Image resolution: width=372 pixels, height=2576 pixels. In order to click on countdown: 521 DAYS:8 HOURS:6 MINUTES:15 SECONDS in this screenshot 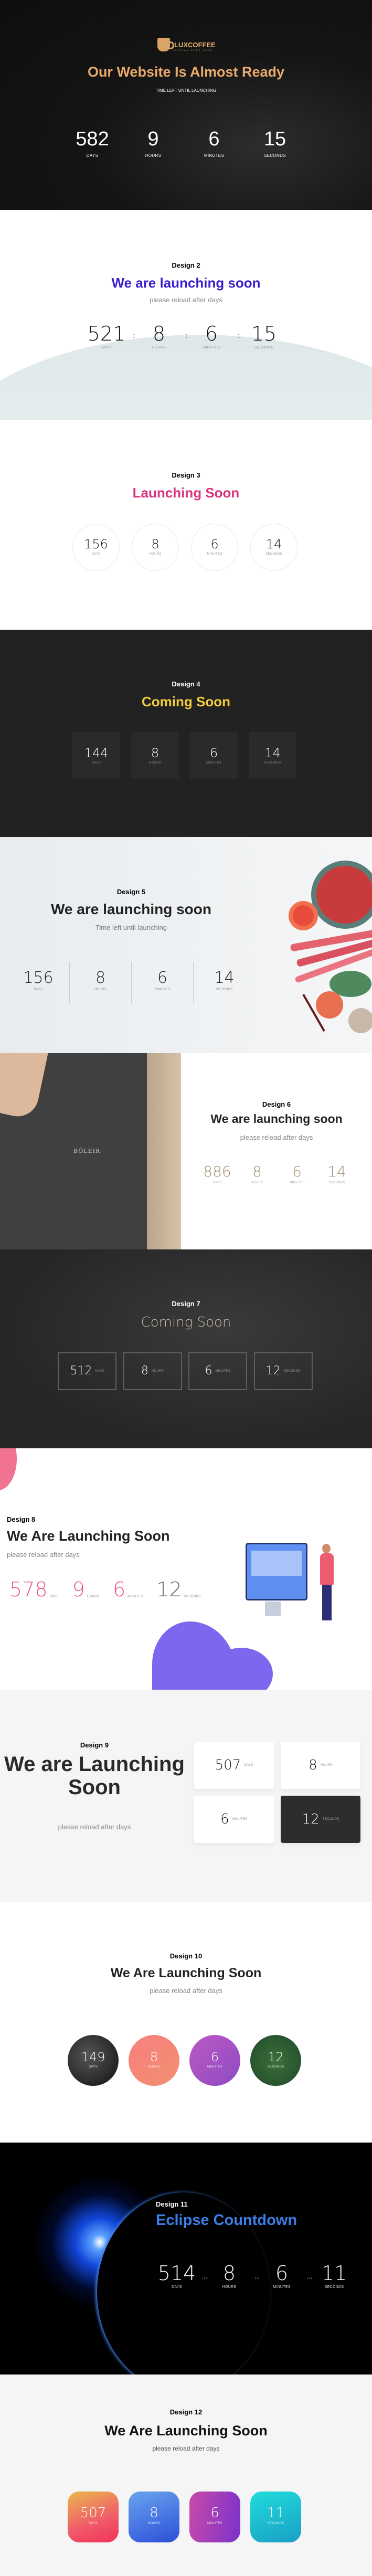, I will do `click(185, 336)`.